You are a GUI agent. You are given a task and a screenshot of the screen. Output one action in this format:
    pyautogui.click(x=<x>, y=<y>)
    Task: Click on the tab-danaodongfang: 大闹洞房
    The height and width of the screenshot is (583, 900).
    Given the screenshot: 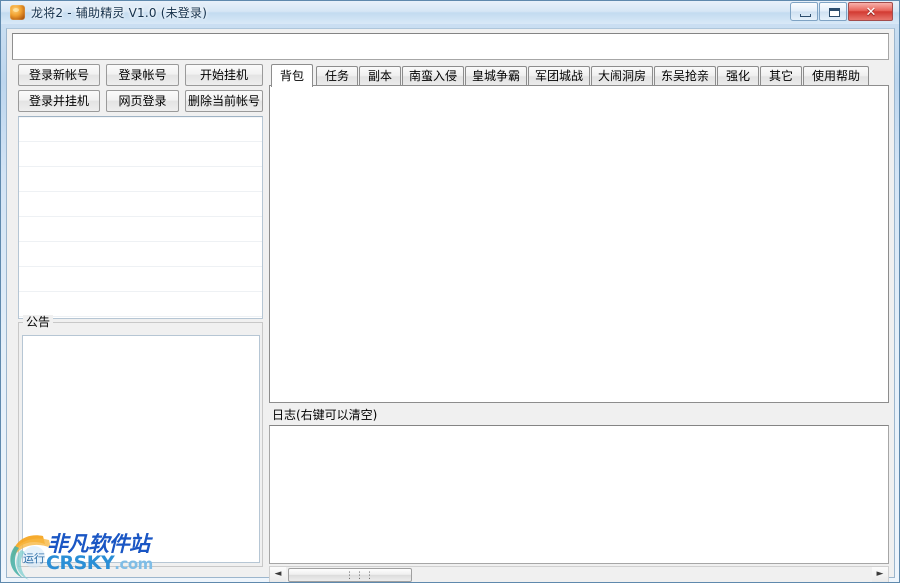 What is the action you would take?
    pyautogui.click(x=622, y=76)
    